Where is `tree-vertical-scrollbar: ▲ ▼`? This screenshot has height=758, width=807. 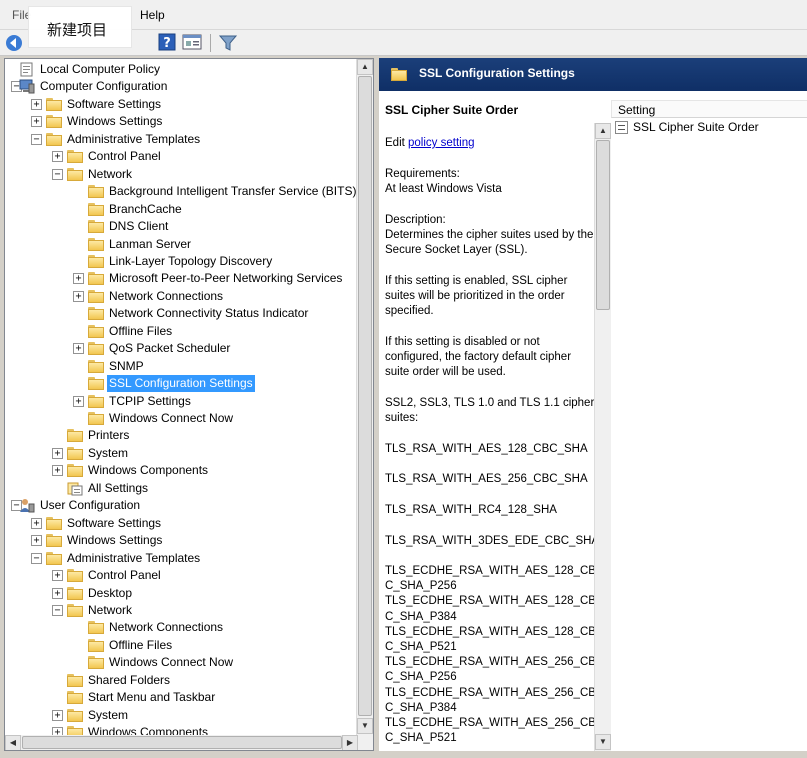 tree-vertical-scrollbar: ▲ ▼ is located at coordinates (364, 397).